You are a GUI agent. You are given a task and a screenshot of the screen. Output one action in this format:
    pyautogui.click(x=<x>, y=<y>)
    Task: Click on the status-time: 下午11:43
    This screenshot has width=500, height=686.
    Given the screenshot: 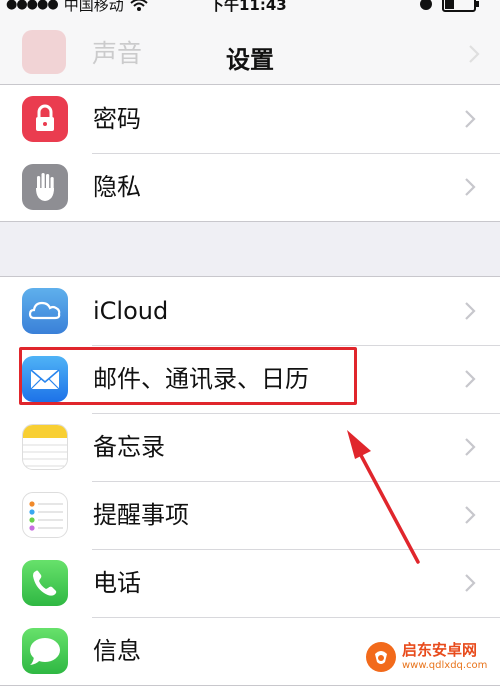 What is the action you would take?
    pyautogui.click(x=248, y=7)
    